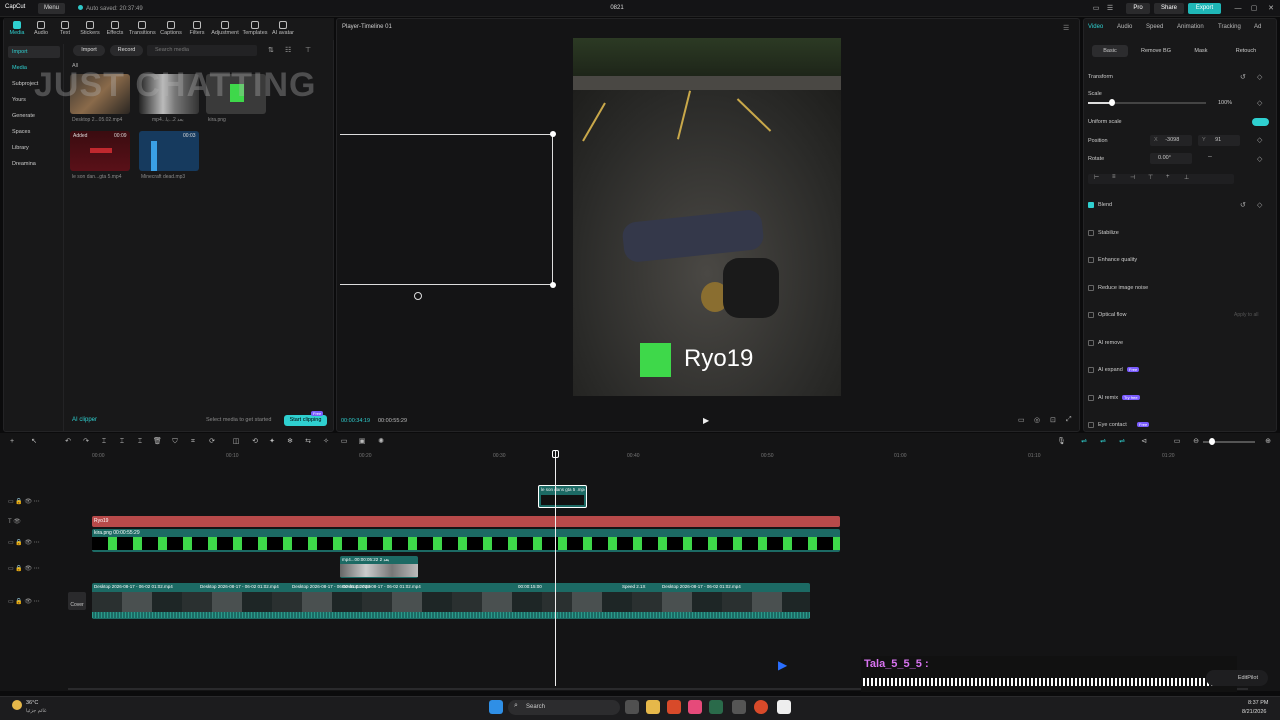  Describe the element at coordinates (564, 707) in the screenshot. I see `taskbar-search: Search` at that location.